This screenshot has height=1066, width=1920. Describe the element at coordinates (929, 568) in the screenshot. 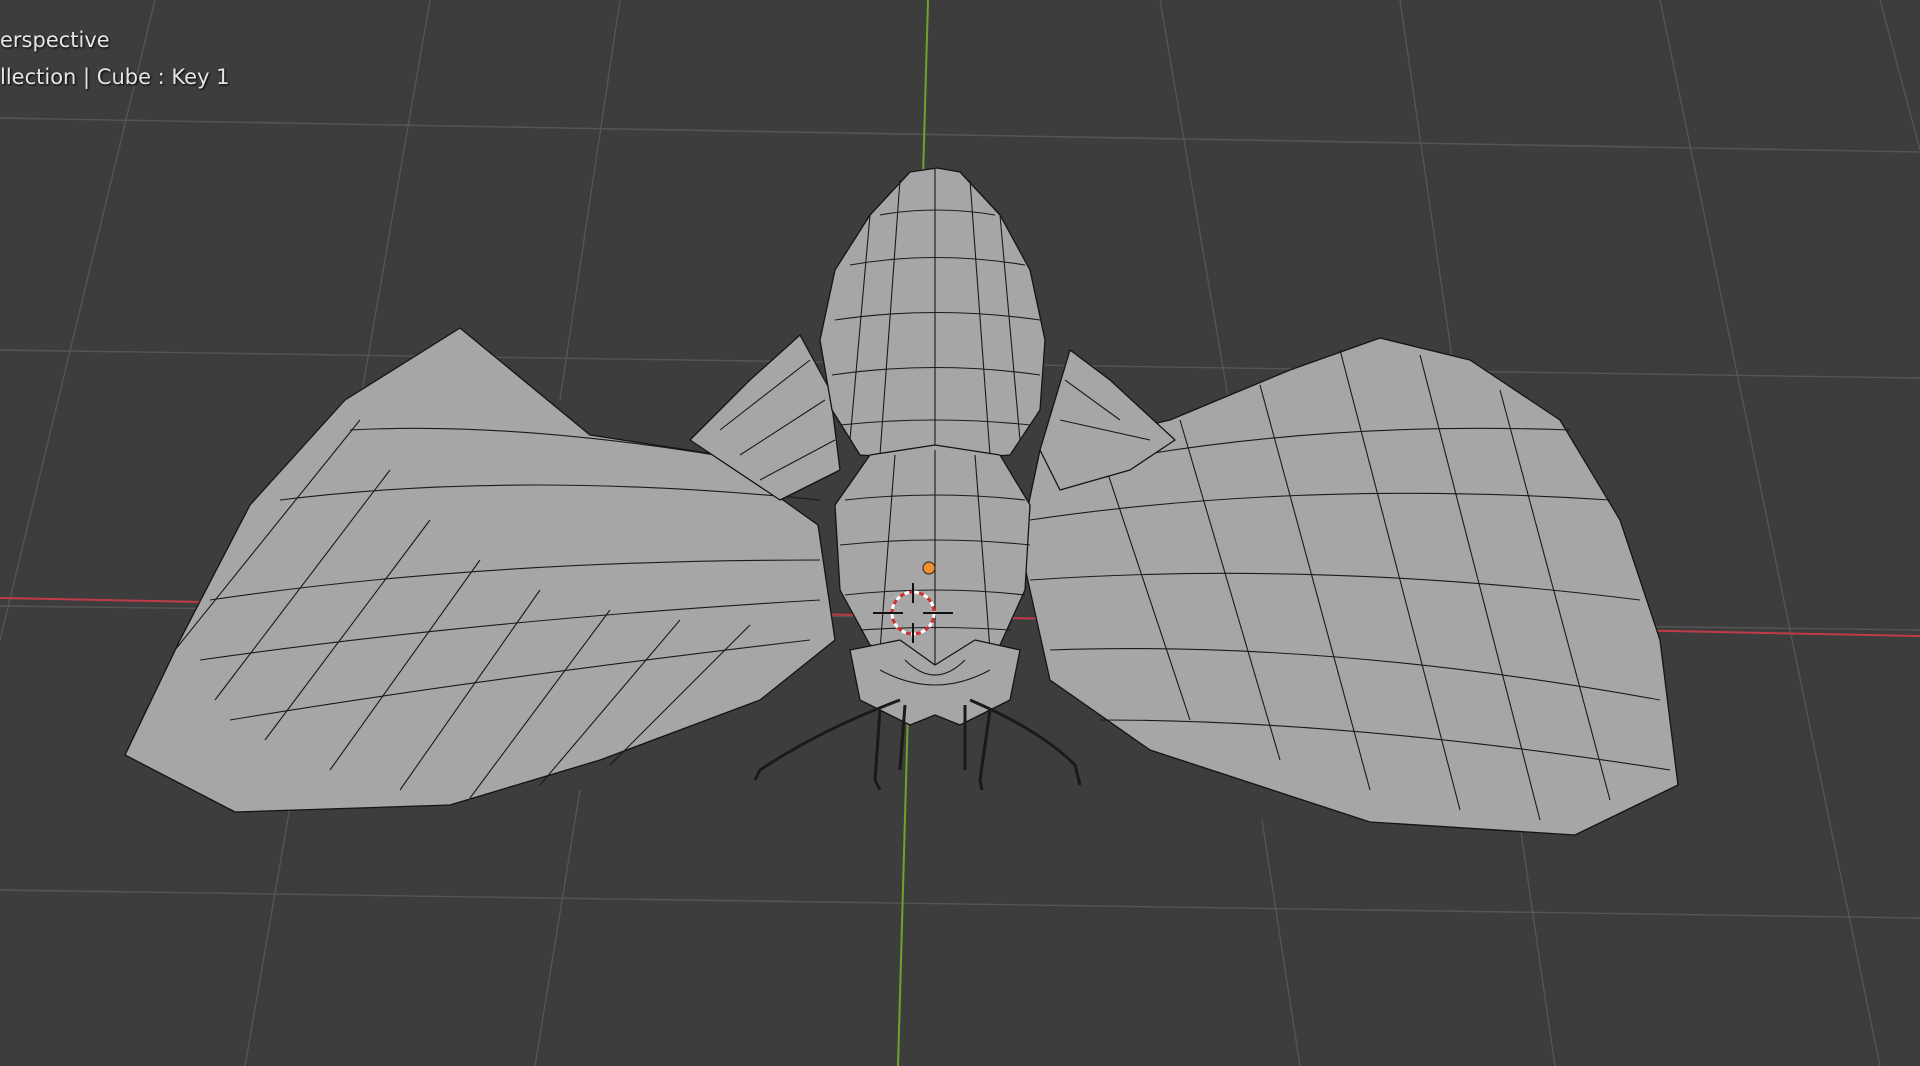

I see `origin-dot-icon` at that location.